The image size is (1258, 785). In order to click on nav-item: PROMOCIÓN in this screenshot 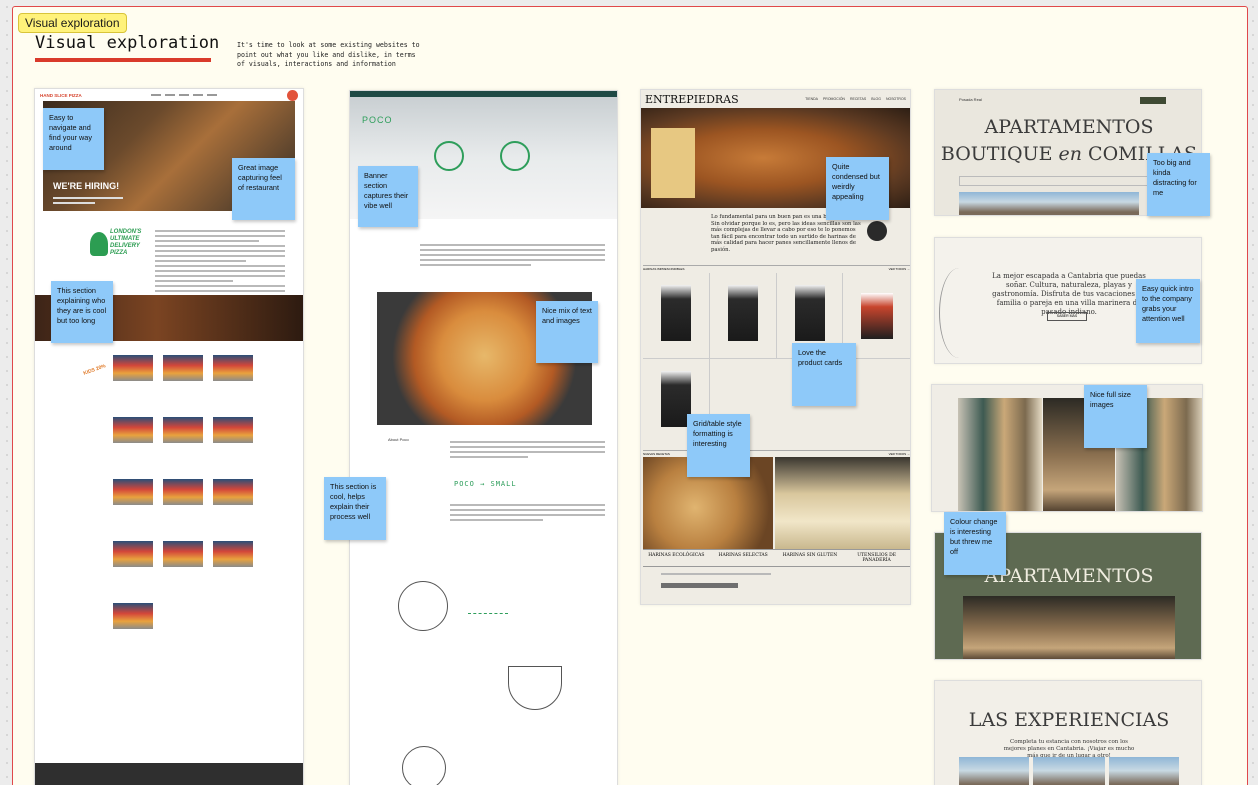, I will do `click(834, 99)`.